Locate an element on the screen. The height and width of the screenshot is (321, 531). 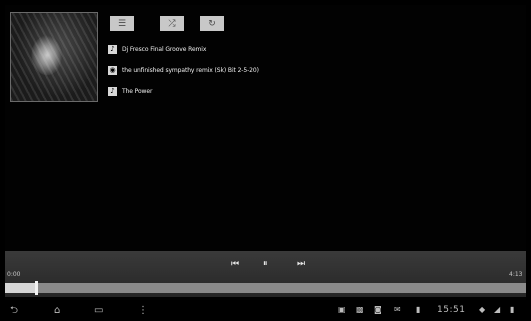
next-button: ⏭ is located at coordinates (301, 264).